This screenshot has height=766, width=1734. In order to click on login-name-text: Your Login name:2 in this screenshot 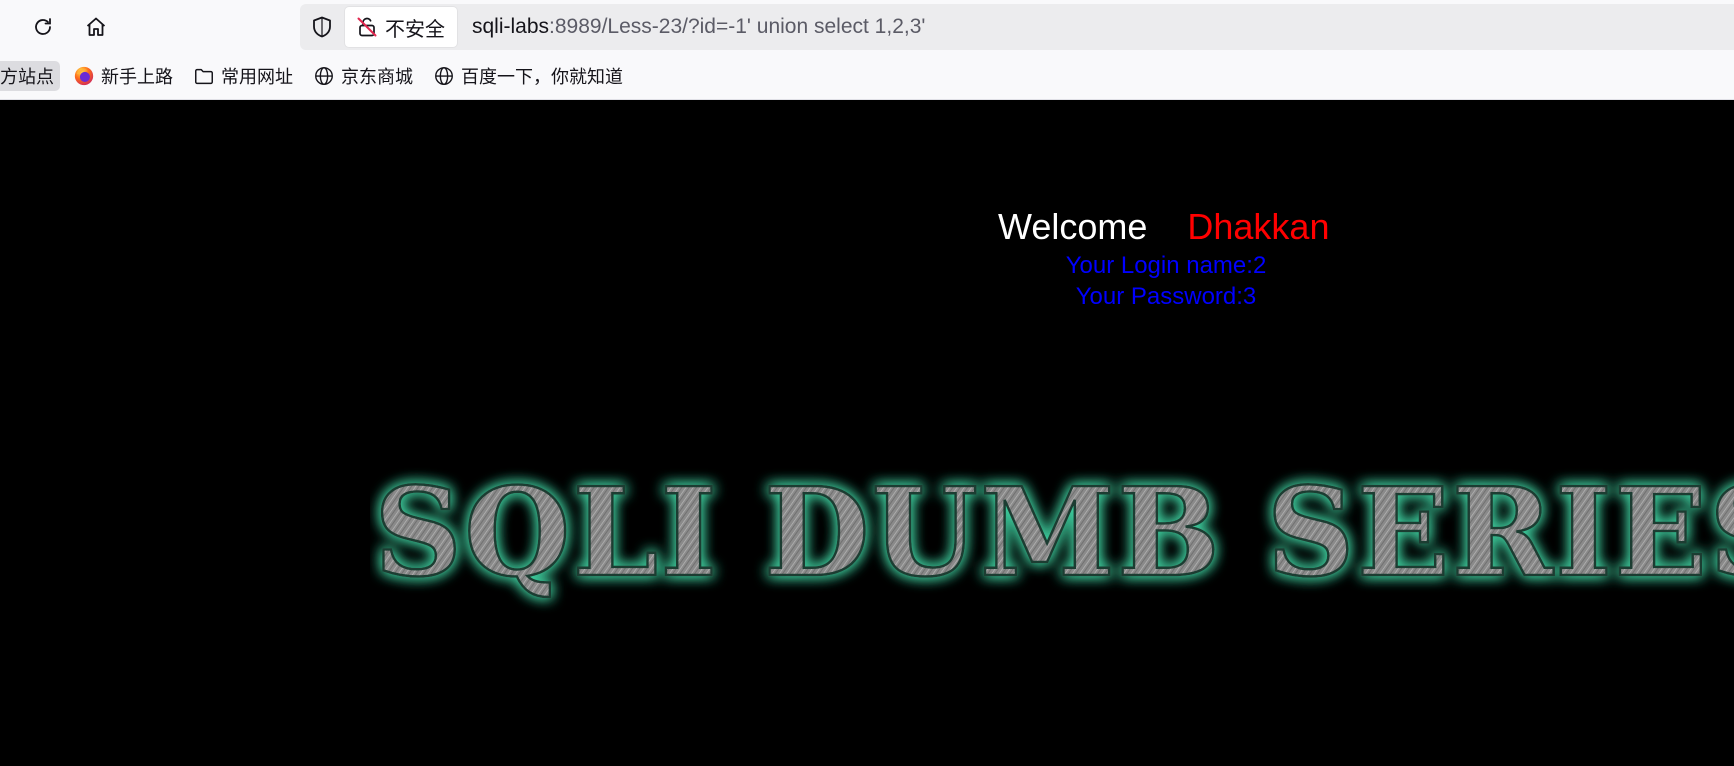, I will do `click(1166, 265)`.